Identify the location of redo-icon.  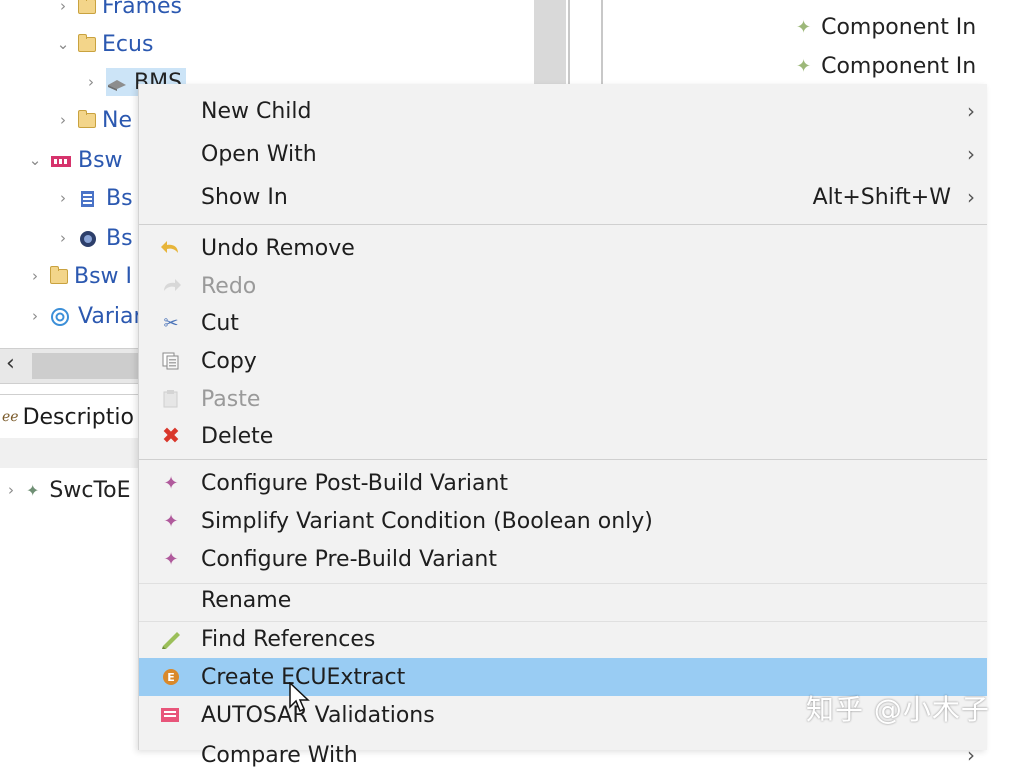
(171, 286).